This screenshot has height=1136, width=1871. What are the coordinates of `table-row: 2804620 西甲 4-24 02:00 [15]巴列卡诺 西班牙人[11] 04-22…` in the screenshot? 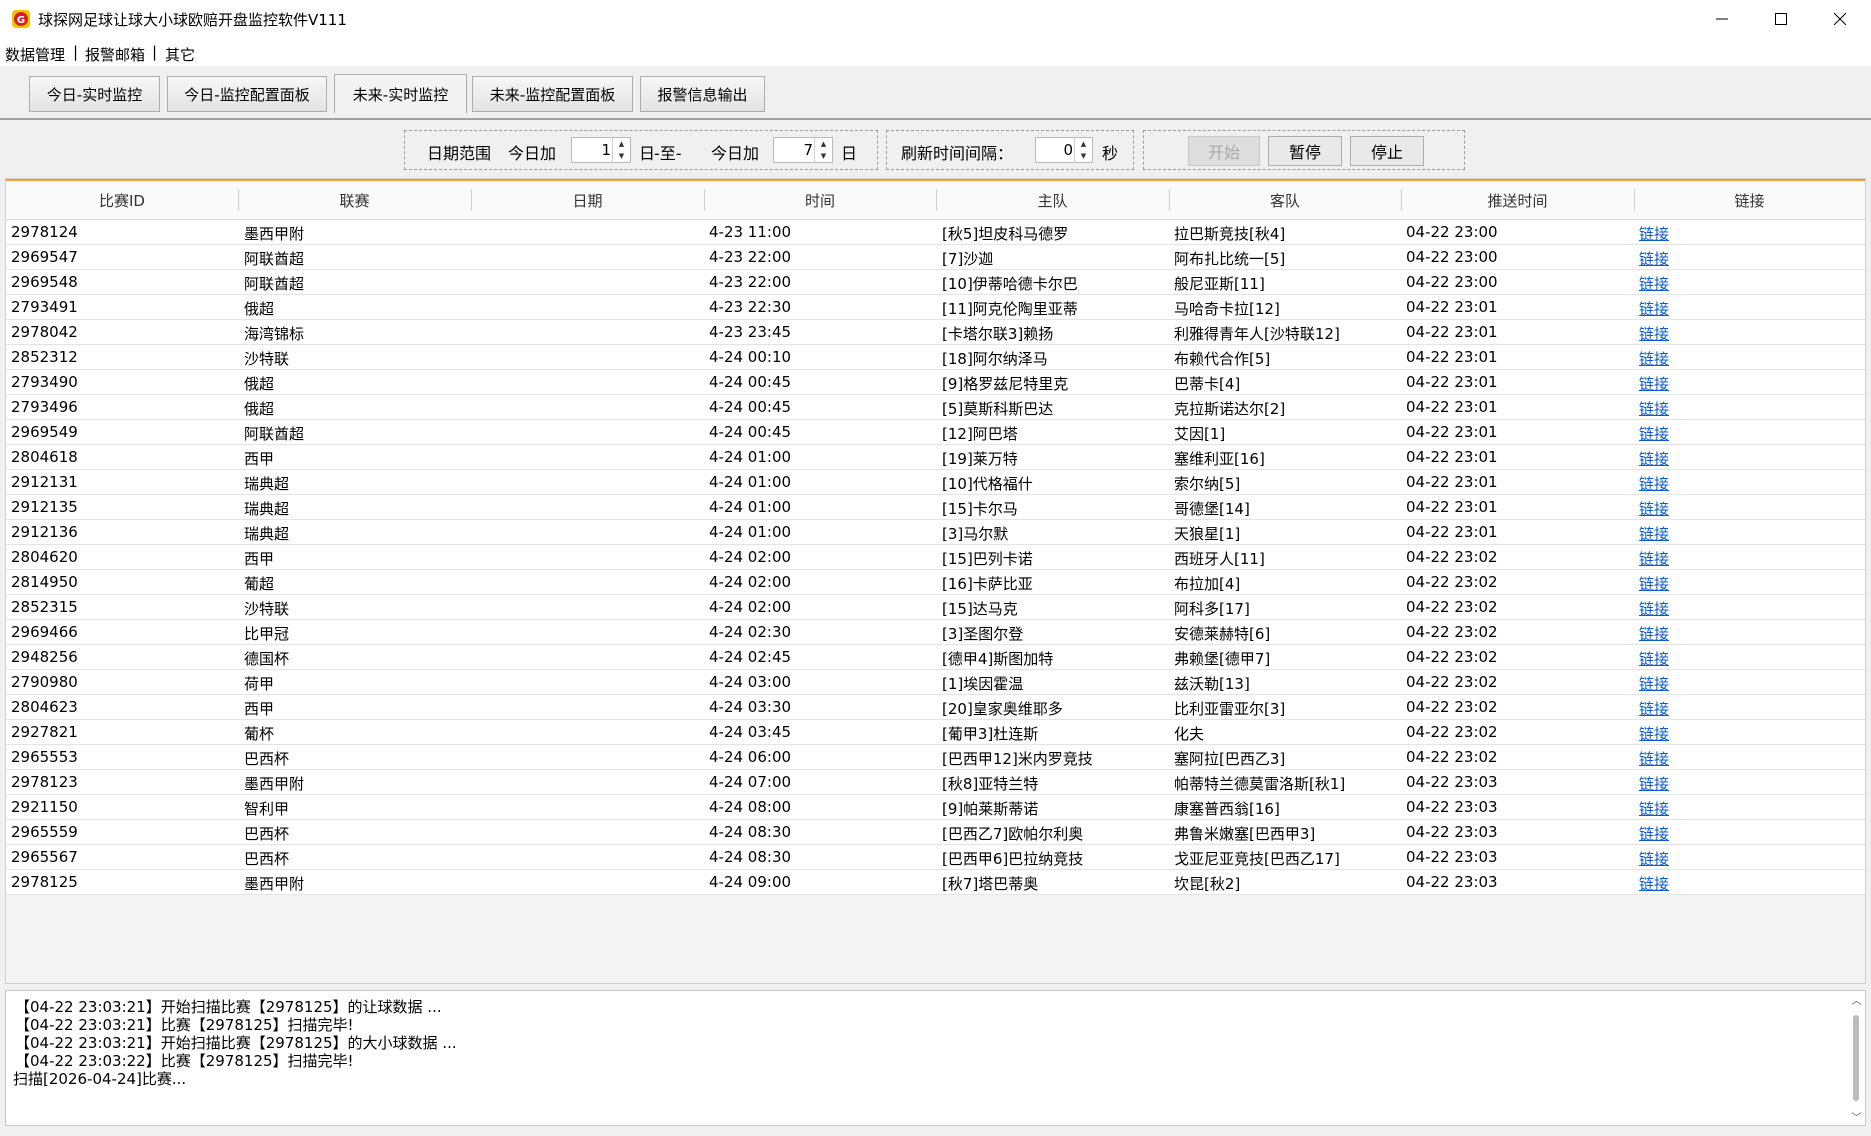 It's located at (935, 557).